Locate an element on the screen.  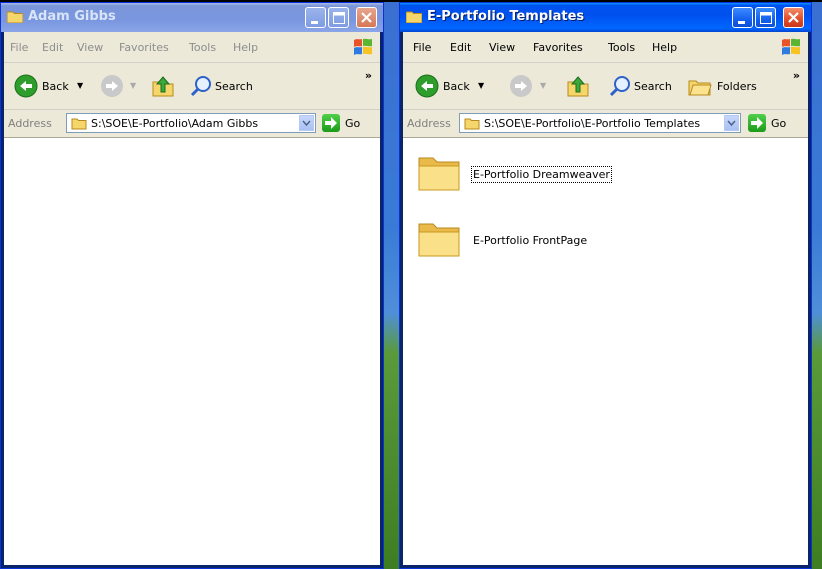
window-title: Adam Gibbs is located at coordinates (72, 16).